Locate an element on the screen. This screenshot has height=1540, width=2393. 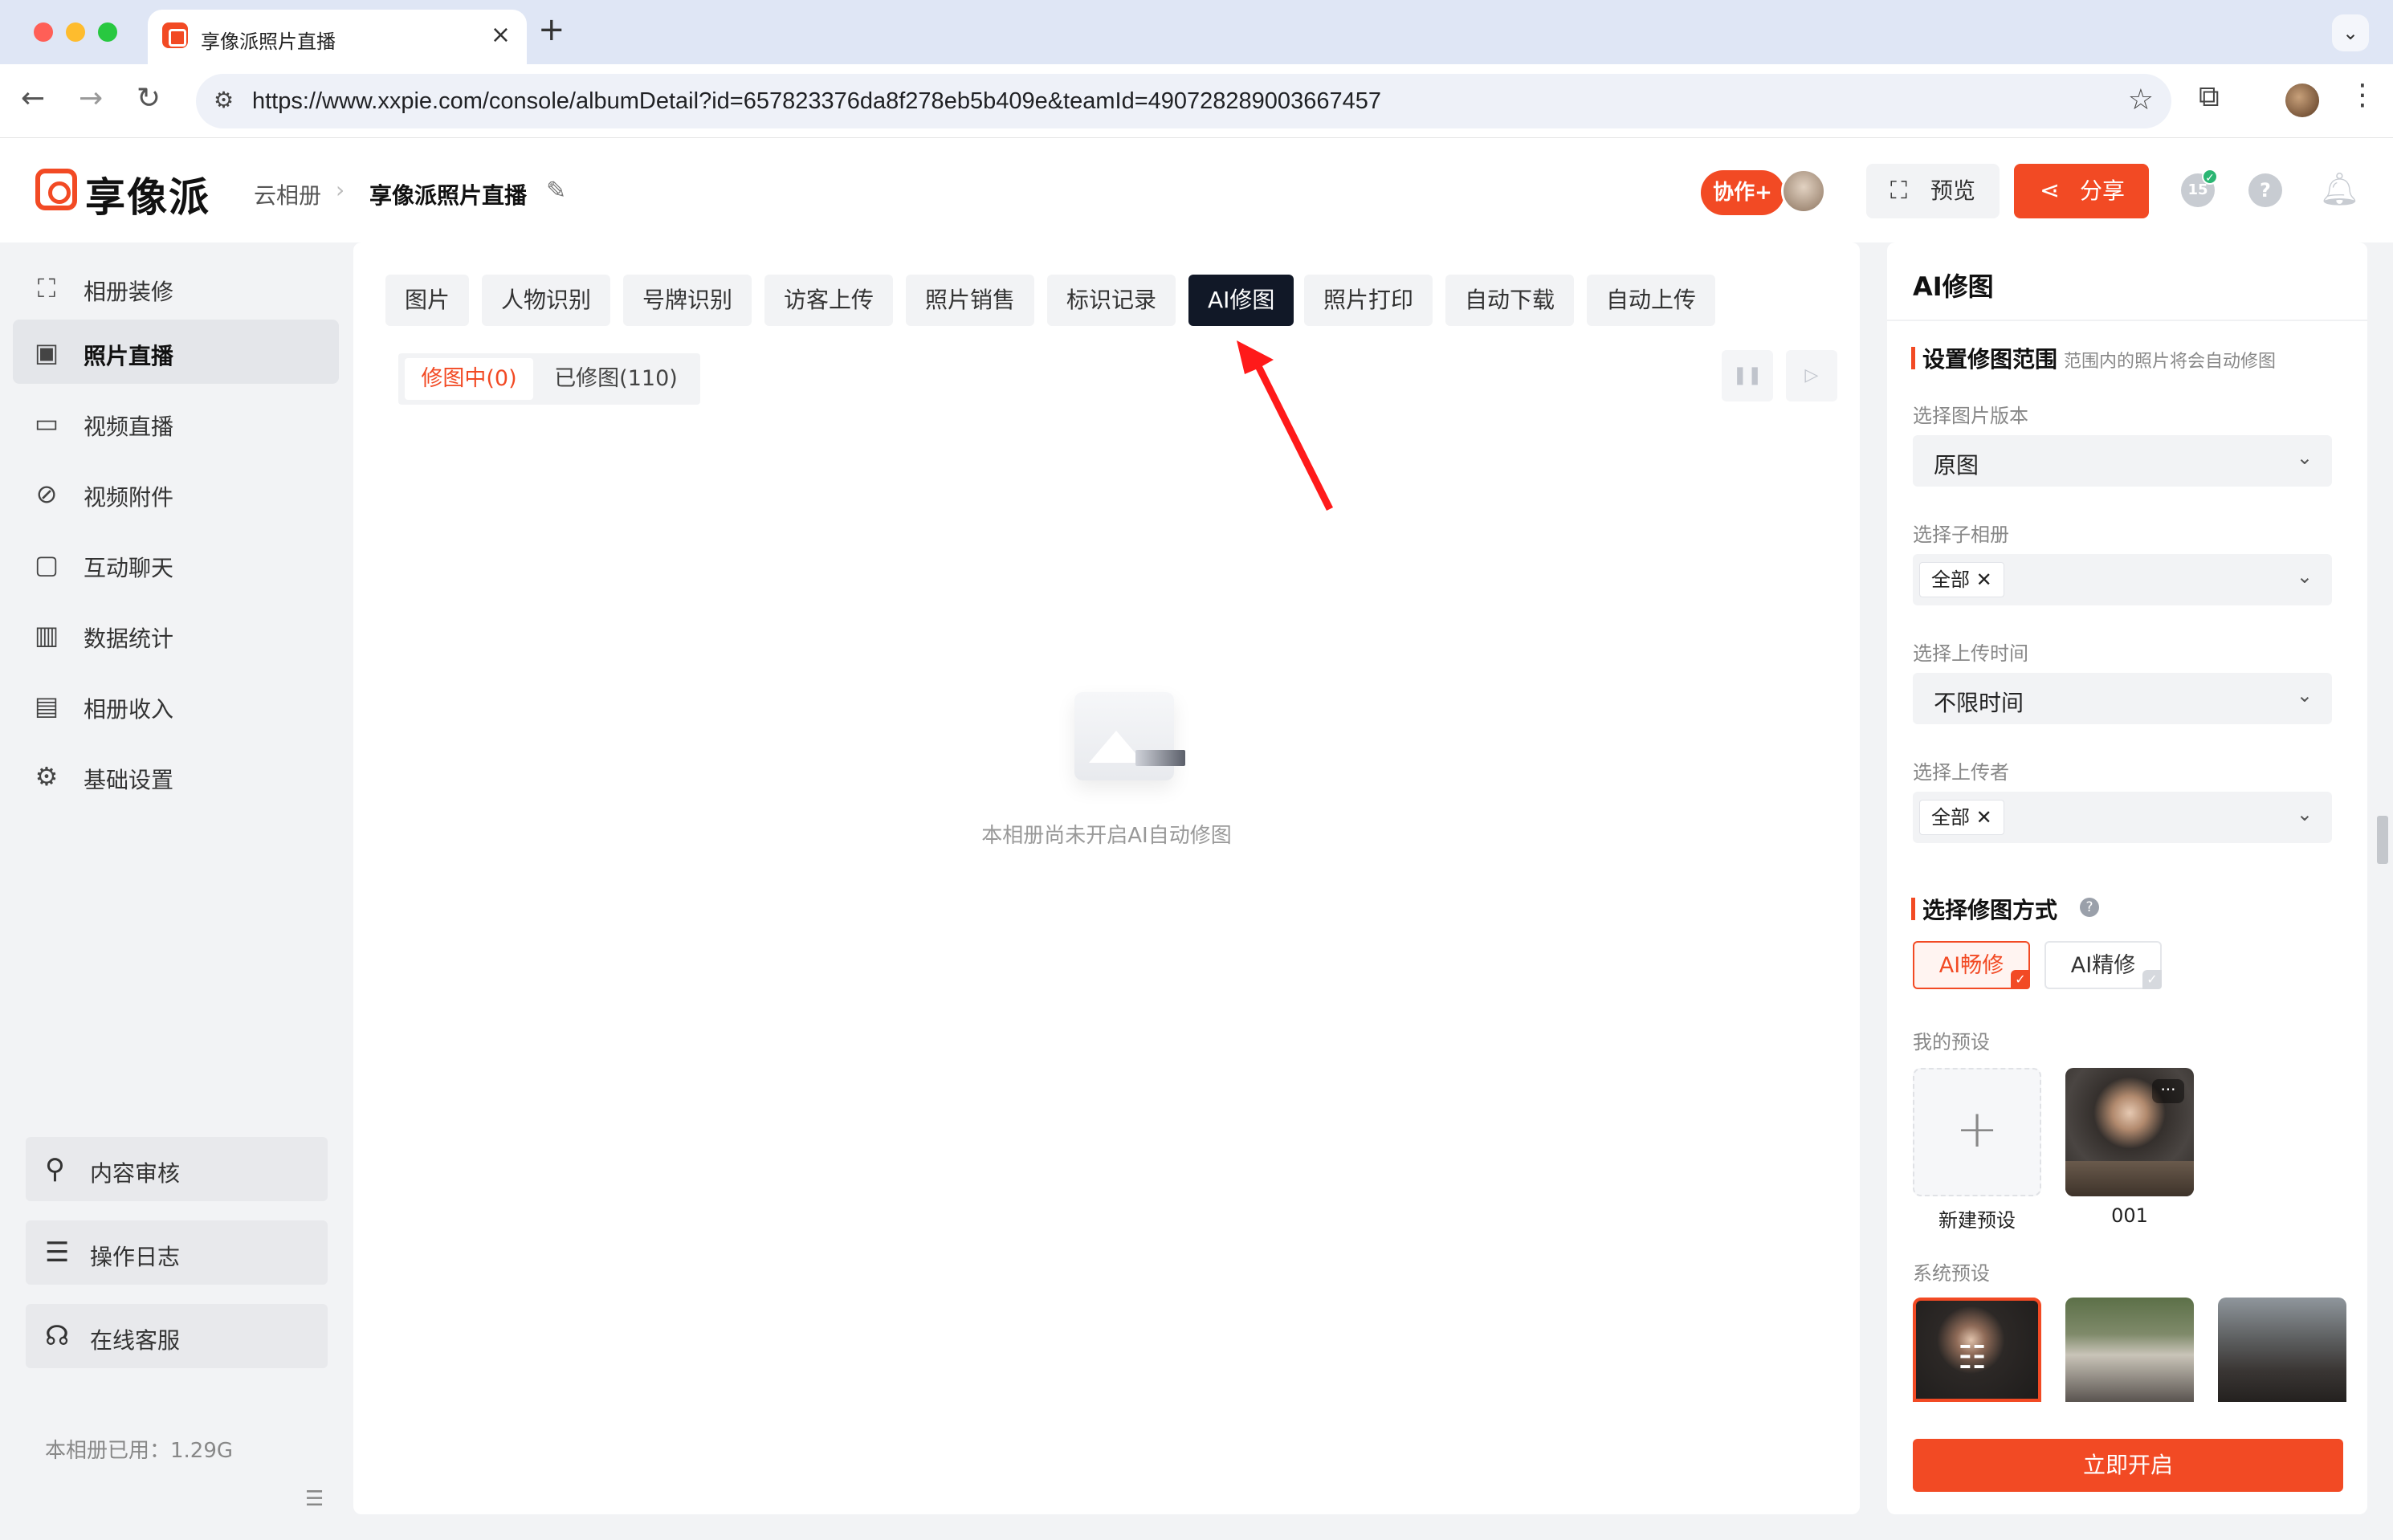
sidebar-item-statistics: ▥ 数据统计 is located at coordinates (176, 634).